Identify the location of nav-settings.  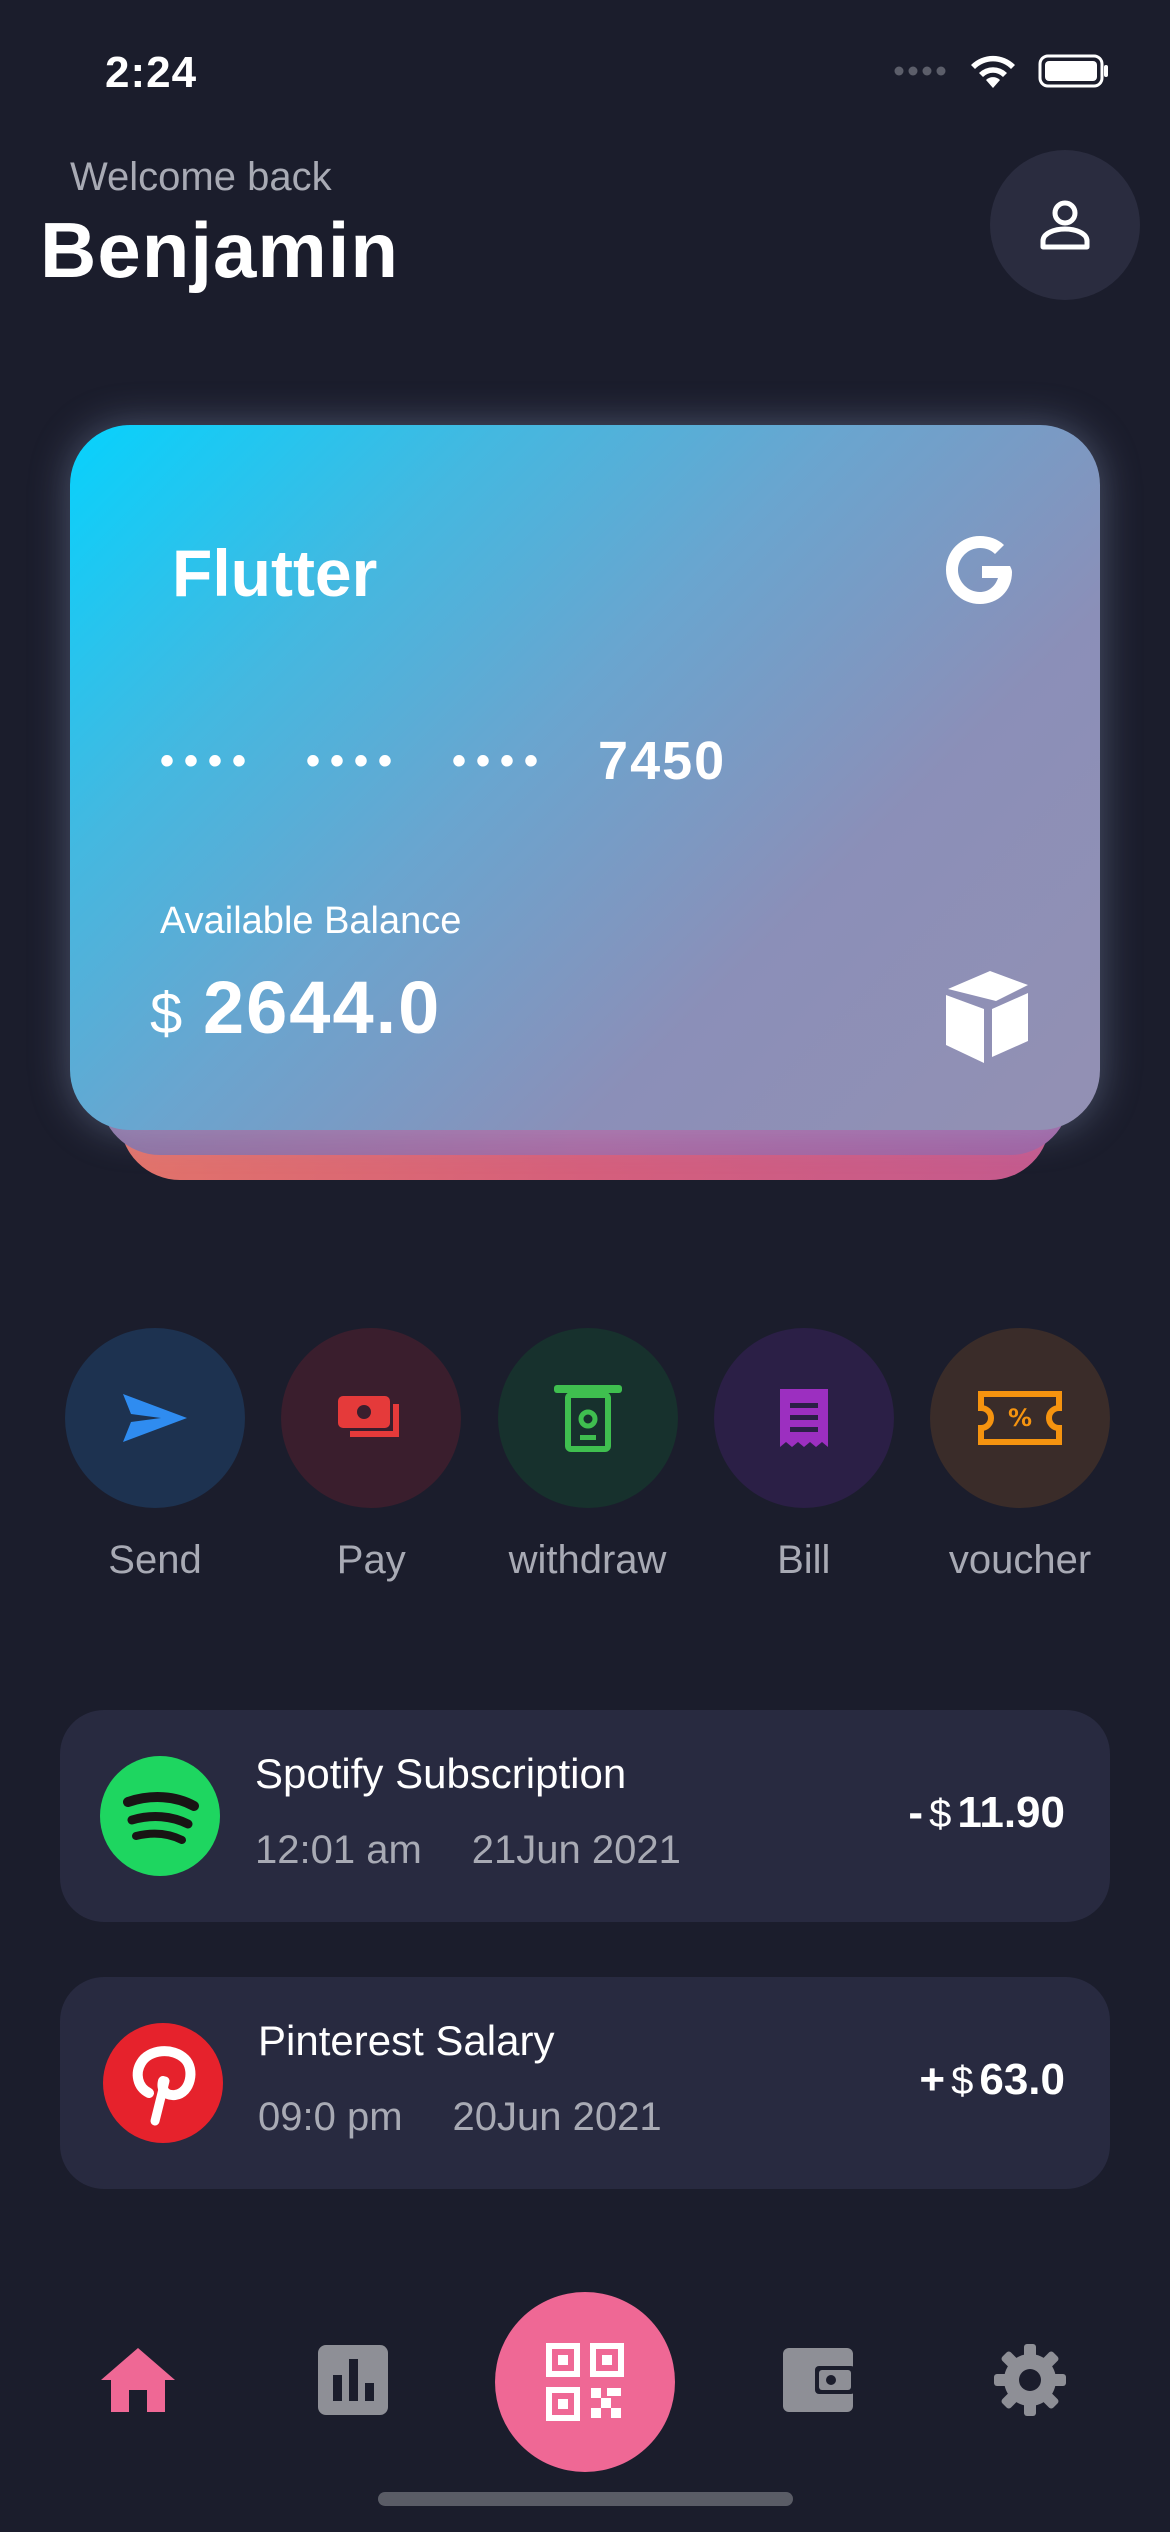
(1030, 2380).